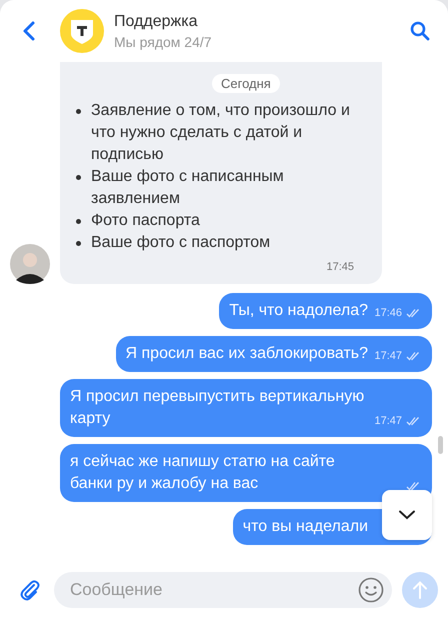  I want to click on list-item: Ваше фото с написанным заявлением, so click(188, 188).